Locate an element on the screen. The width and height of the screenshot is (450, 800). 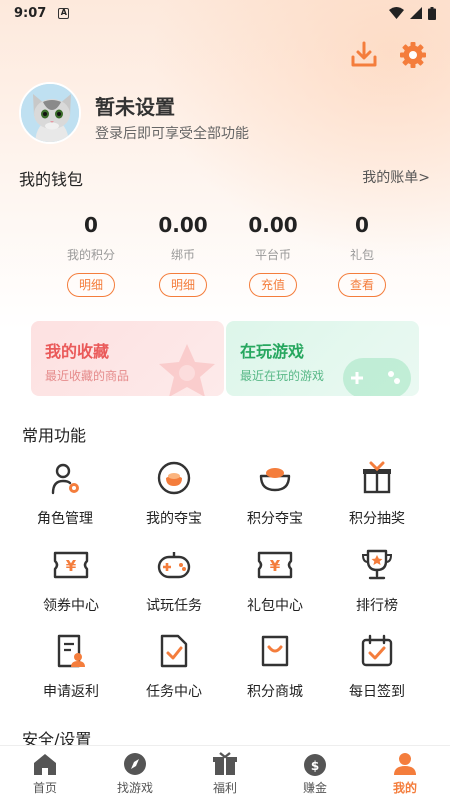
wallet-title: 我的钱包 is located at coordinates (51, 179).